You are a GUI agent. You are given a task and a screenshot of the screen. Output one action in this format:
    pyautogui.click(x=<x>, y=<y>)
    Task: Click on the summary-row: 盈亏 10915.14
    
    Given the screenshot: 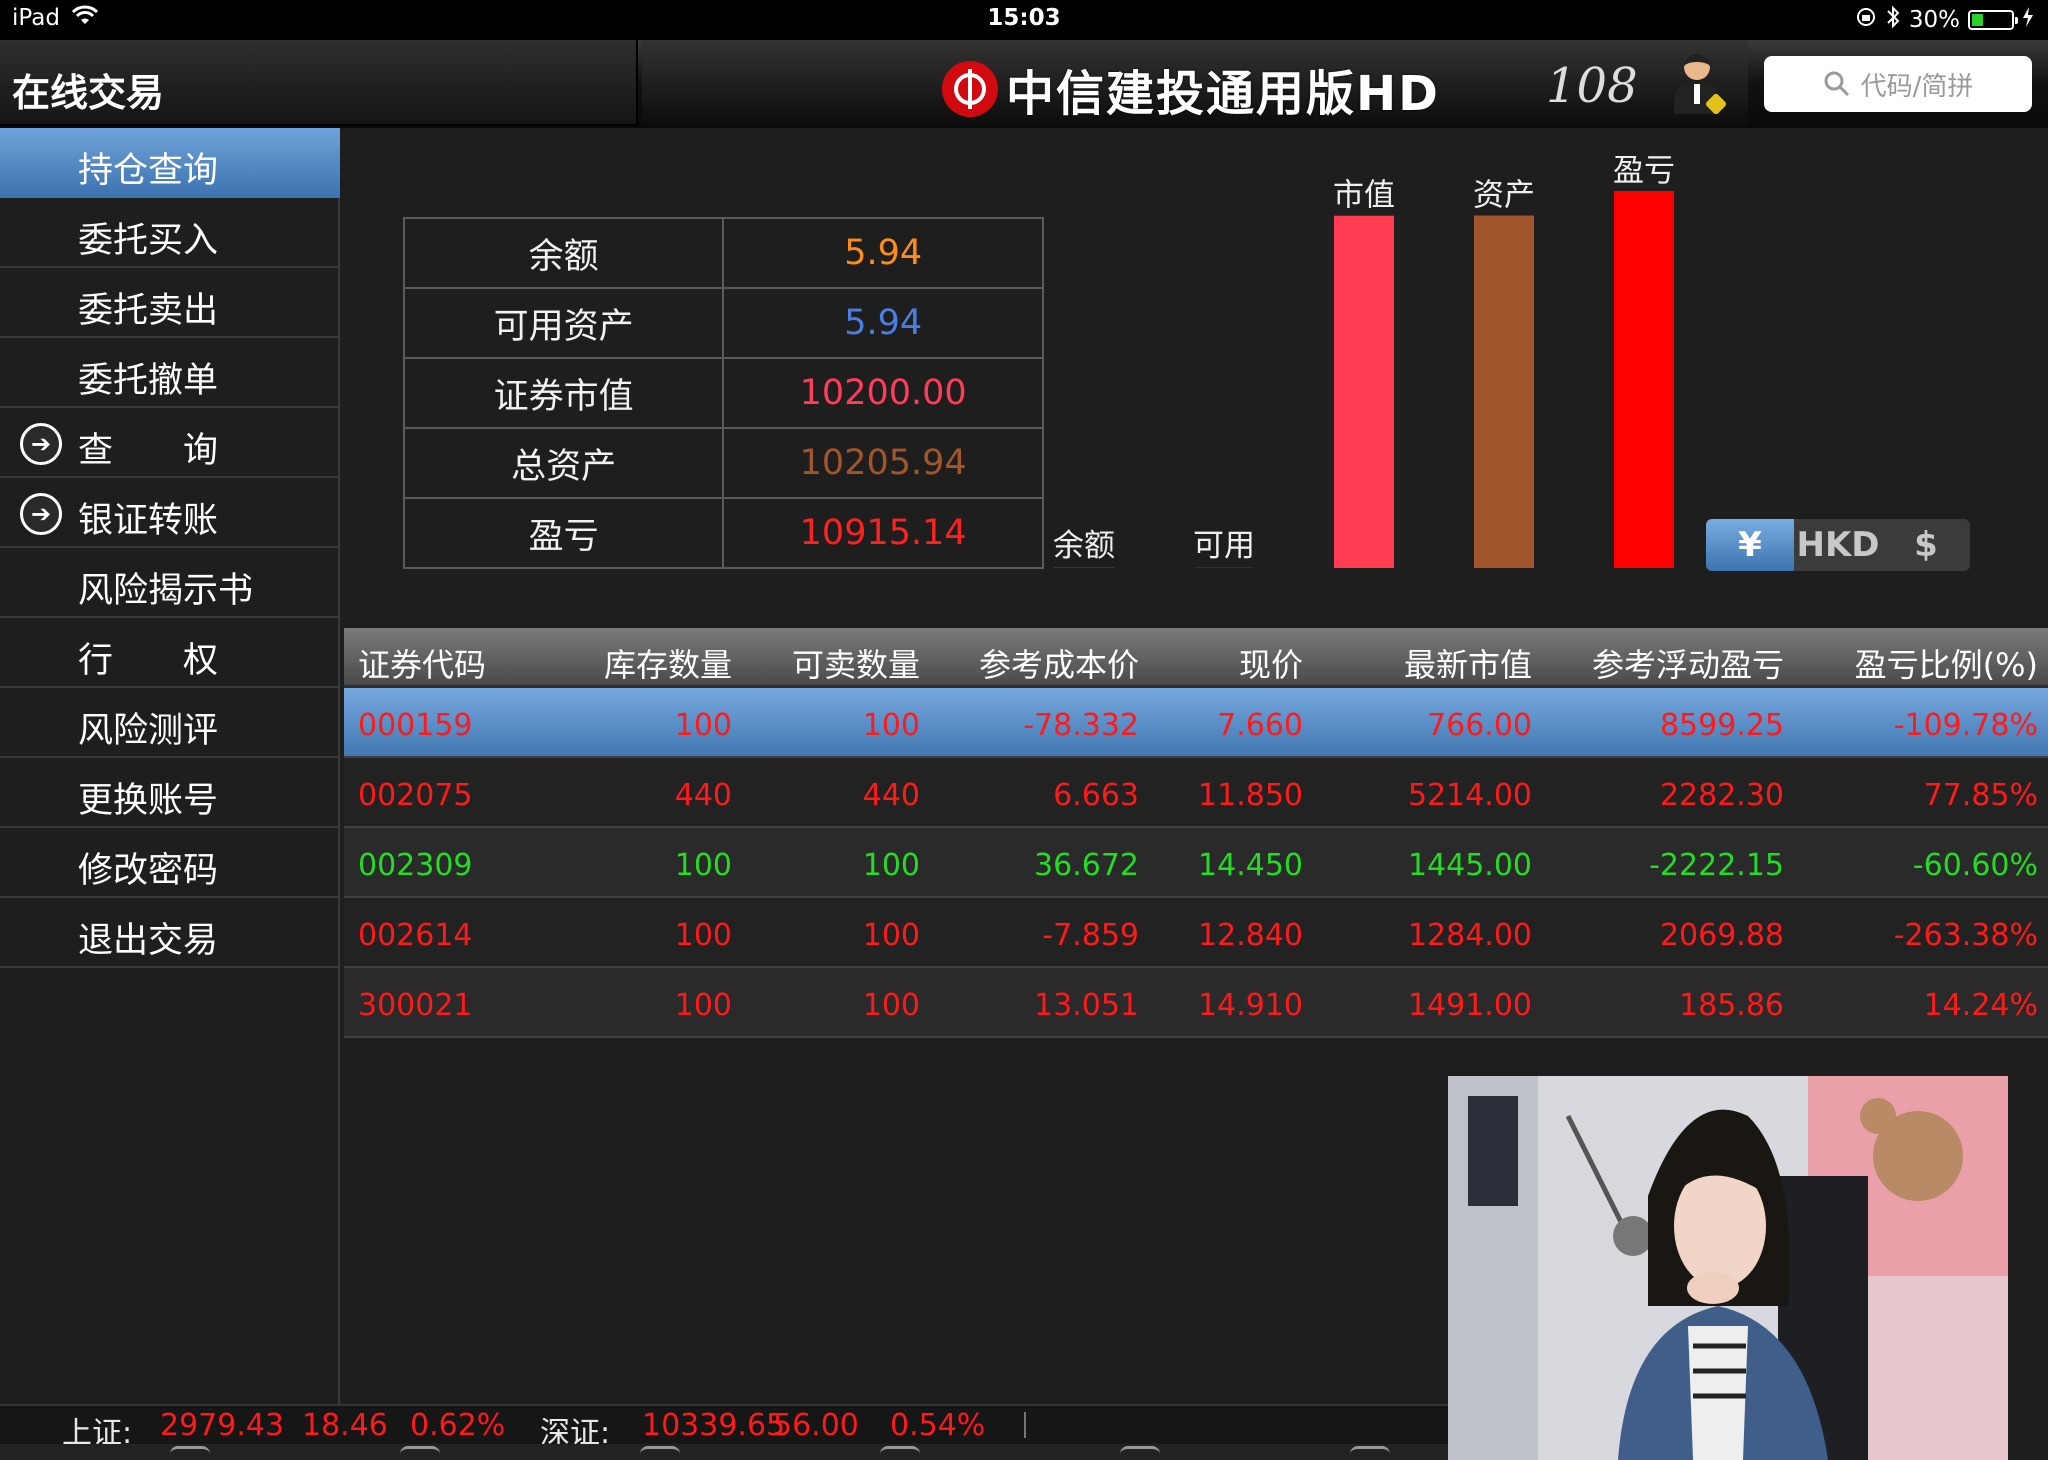 What is the action you would take?
    pyautogui.click(x=723, y=533)
    